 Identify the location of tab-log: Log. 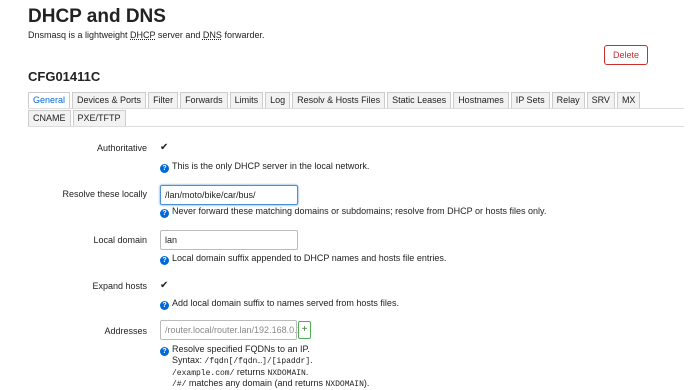
(278, 100).